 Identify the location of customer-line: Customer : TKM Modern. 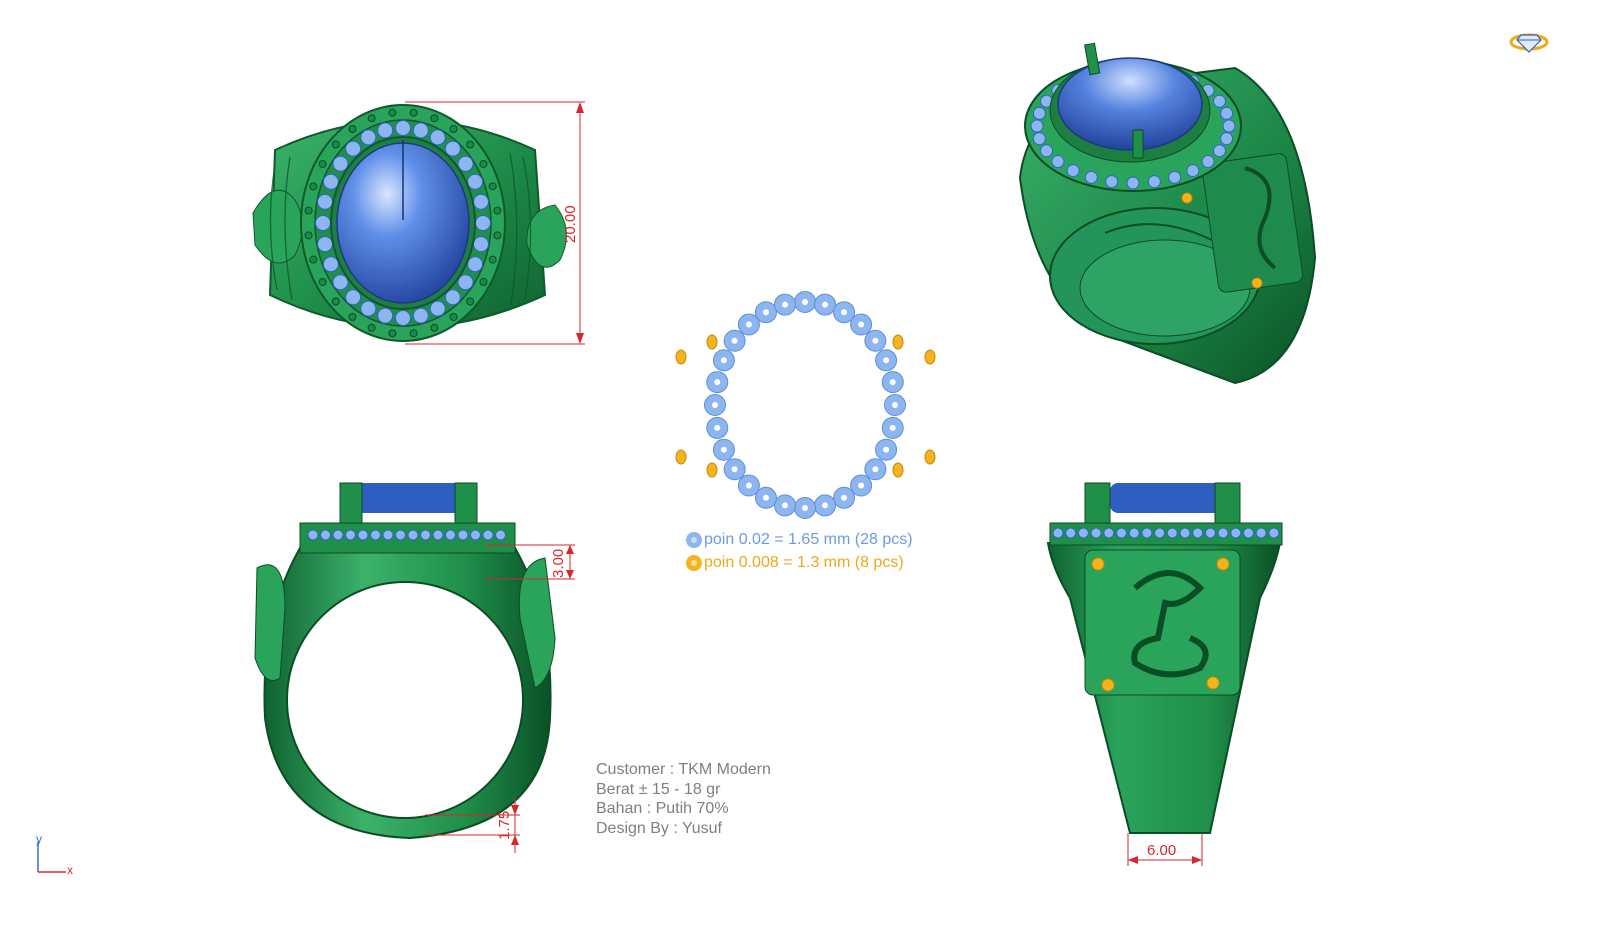
(683, 769).